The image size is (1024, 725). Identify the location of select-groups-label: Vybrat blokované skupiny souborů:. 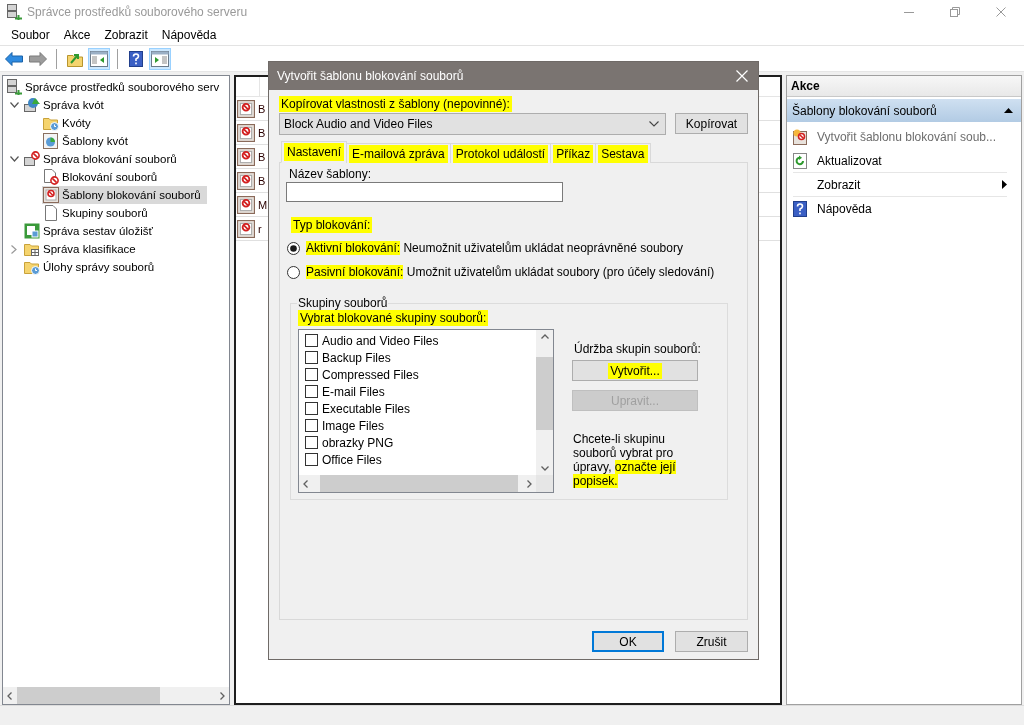
(393, 318).